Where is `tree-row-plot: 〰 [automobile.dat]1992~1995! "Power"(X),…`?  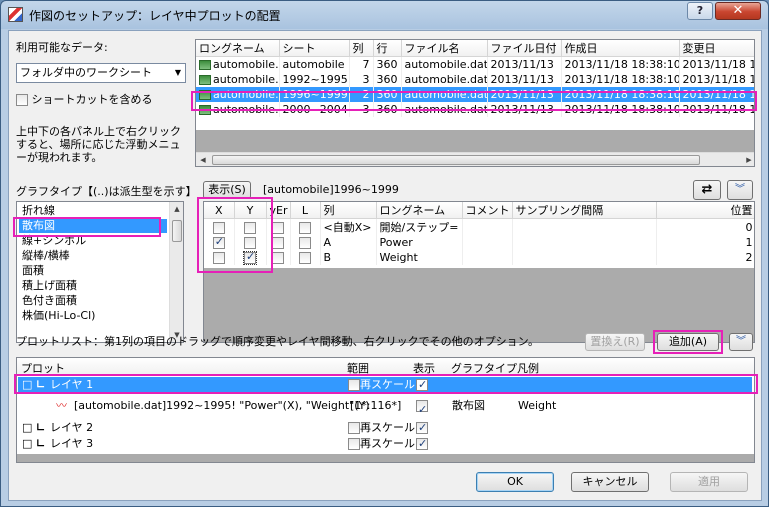
tree-row-plot: 〰 [automobile.dat]1992~1995! "Power"(X),… is located at coordinates (385, 408).